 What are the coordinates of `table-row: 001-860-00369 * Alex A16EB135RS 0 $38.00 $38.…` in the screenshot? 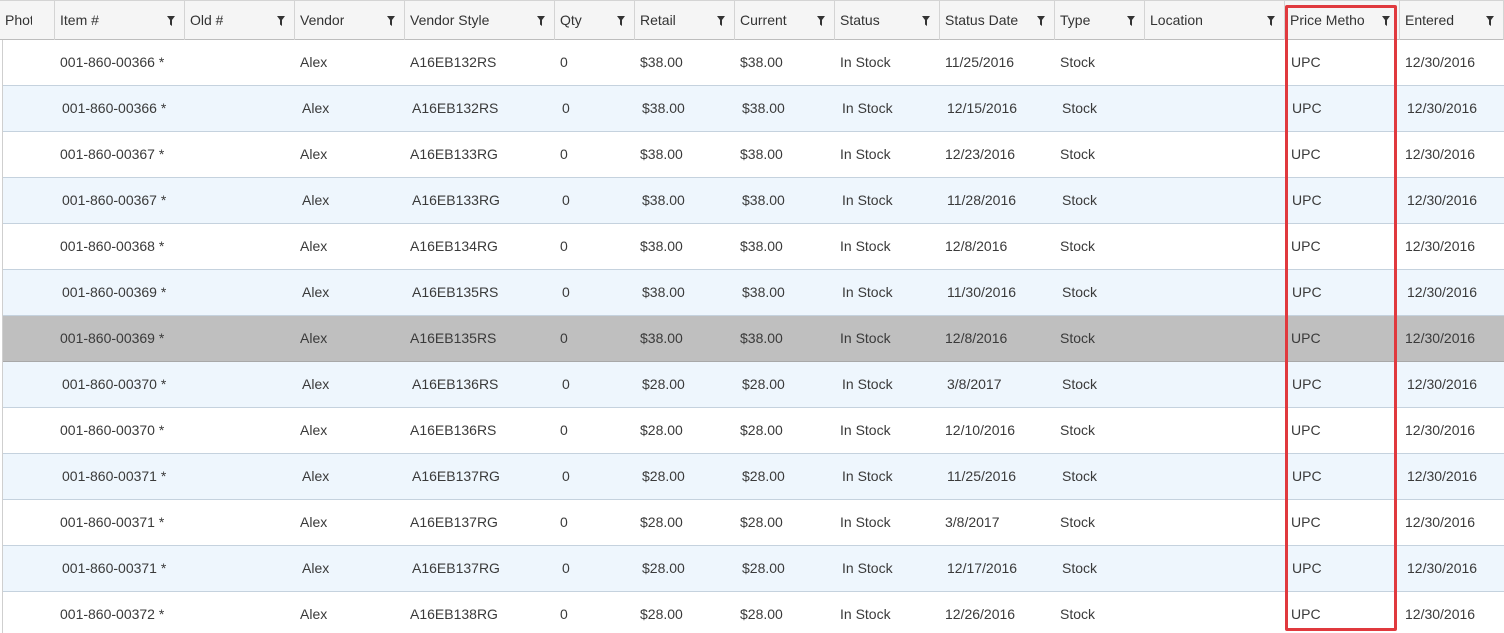 It's located at (753, 293).